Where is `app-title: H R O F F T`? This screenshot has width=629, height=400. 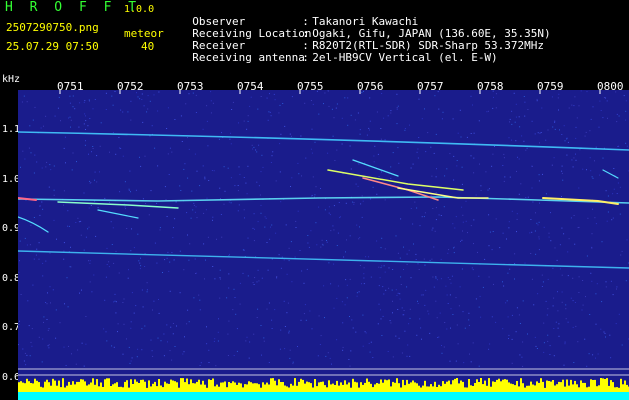
app-title: H R O F F T is located at coordinates (73, 7).